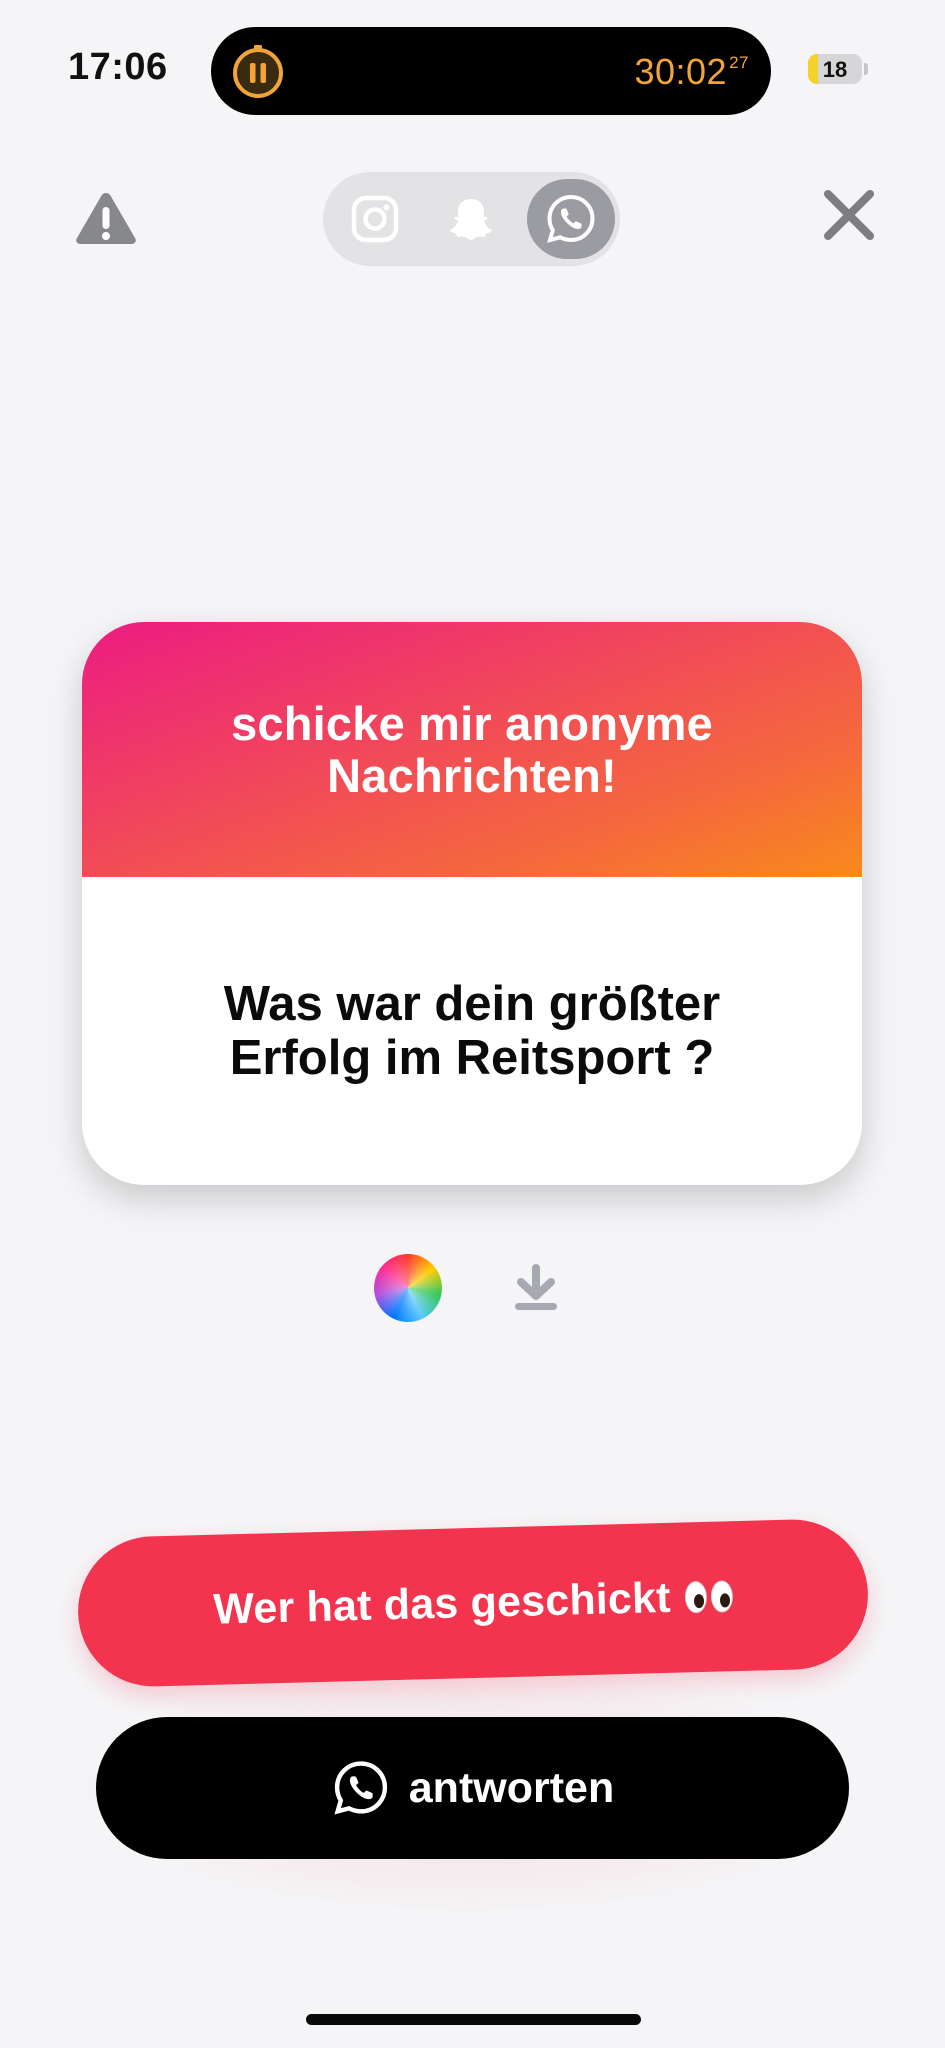  I want to click on reply-label: antworten, so click(511, 1787).